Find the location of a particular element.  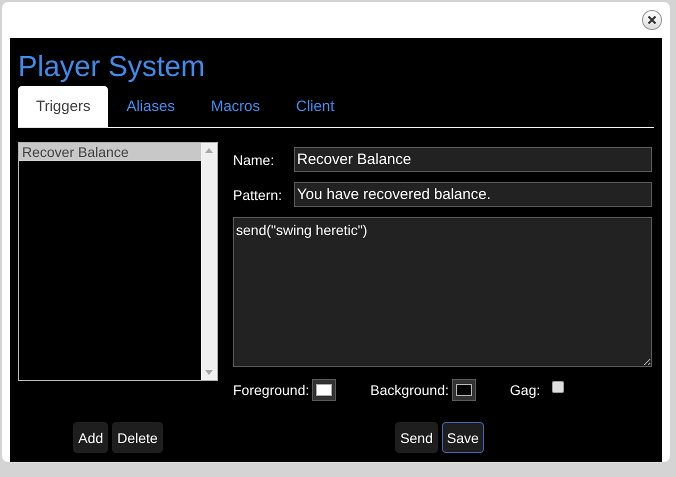

close-icon is located at coordinates (652, 20).